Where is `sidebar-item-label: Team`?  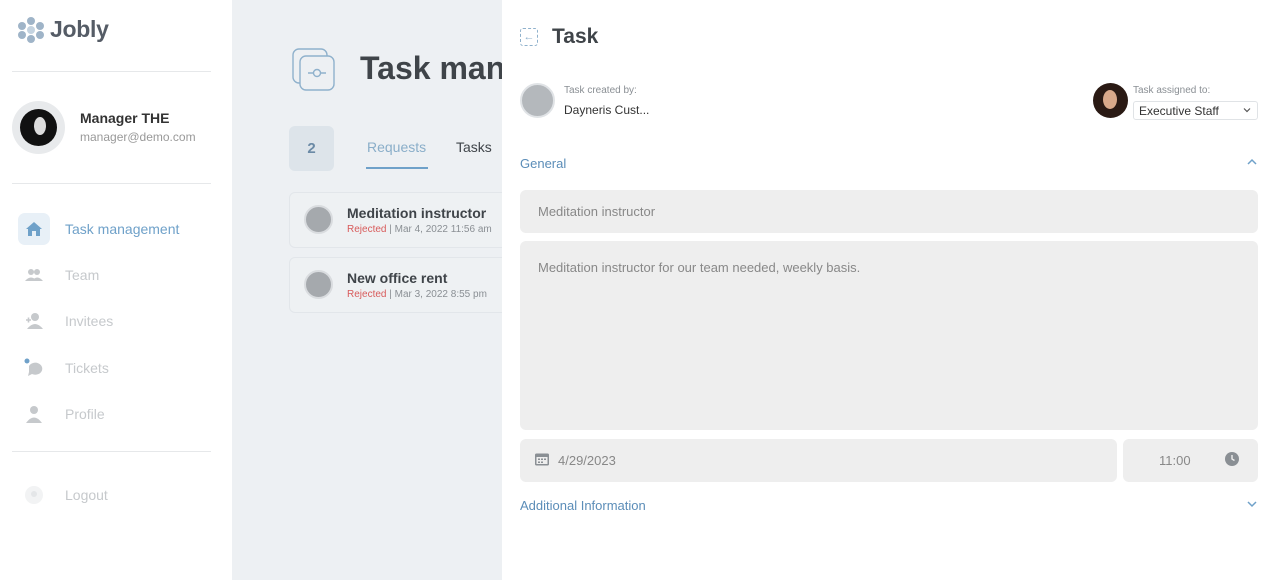 sidebar-item-label: Team is located at coordinates (82, 275).